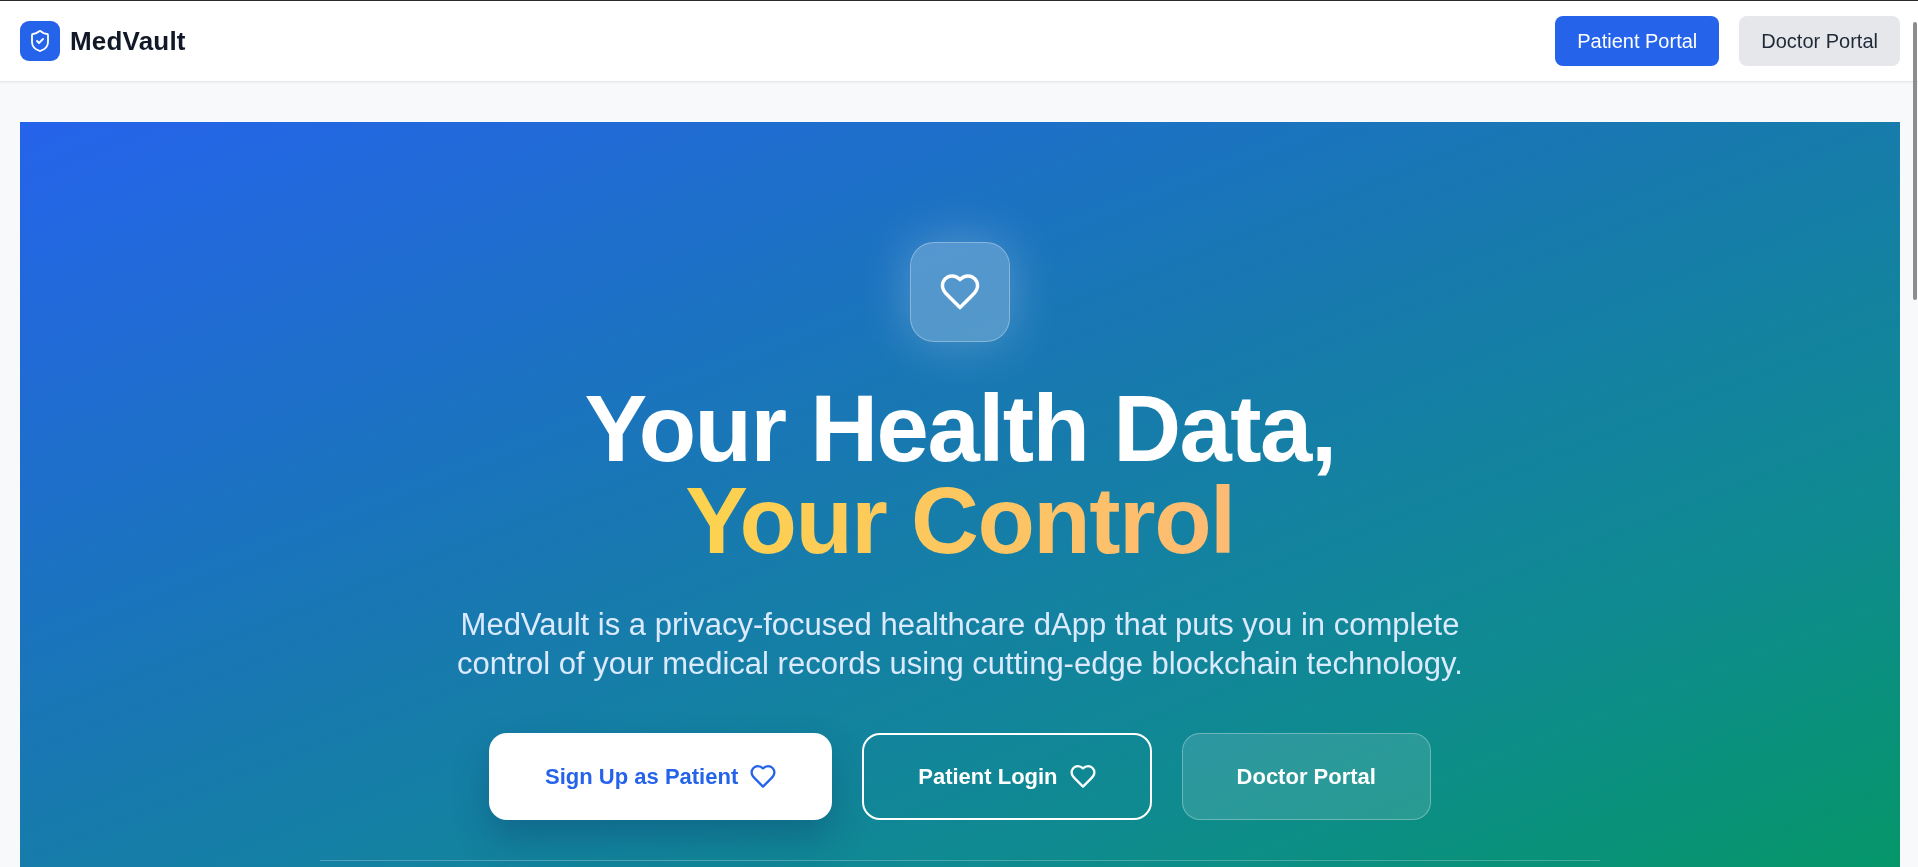  I want to click on hero-description: MedVault is a privacy-focused healthcare dApp that puts you in complete control of your medical records using cutting-edge blockchain technology., so click(960, 644).